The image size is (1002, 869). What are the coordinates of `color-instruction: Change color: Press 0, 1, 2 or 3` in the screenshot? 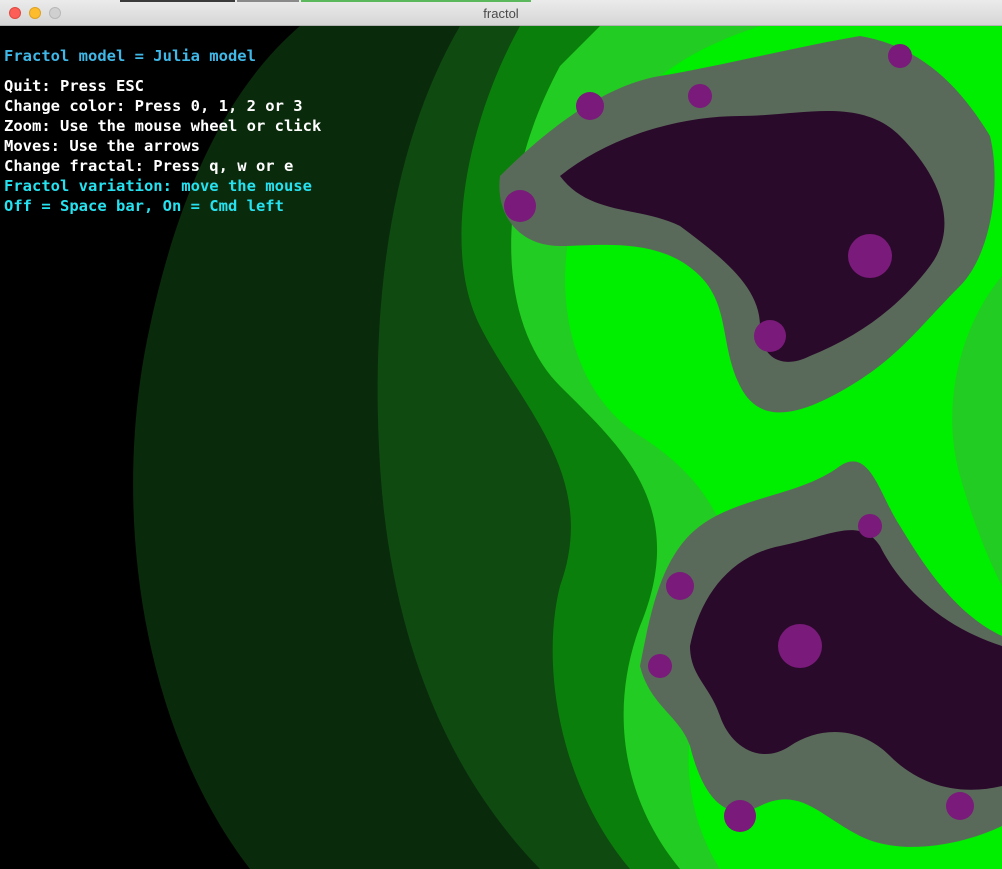 It's located at (153, 106).